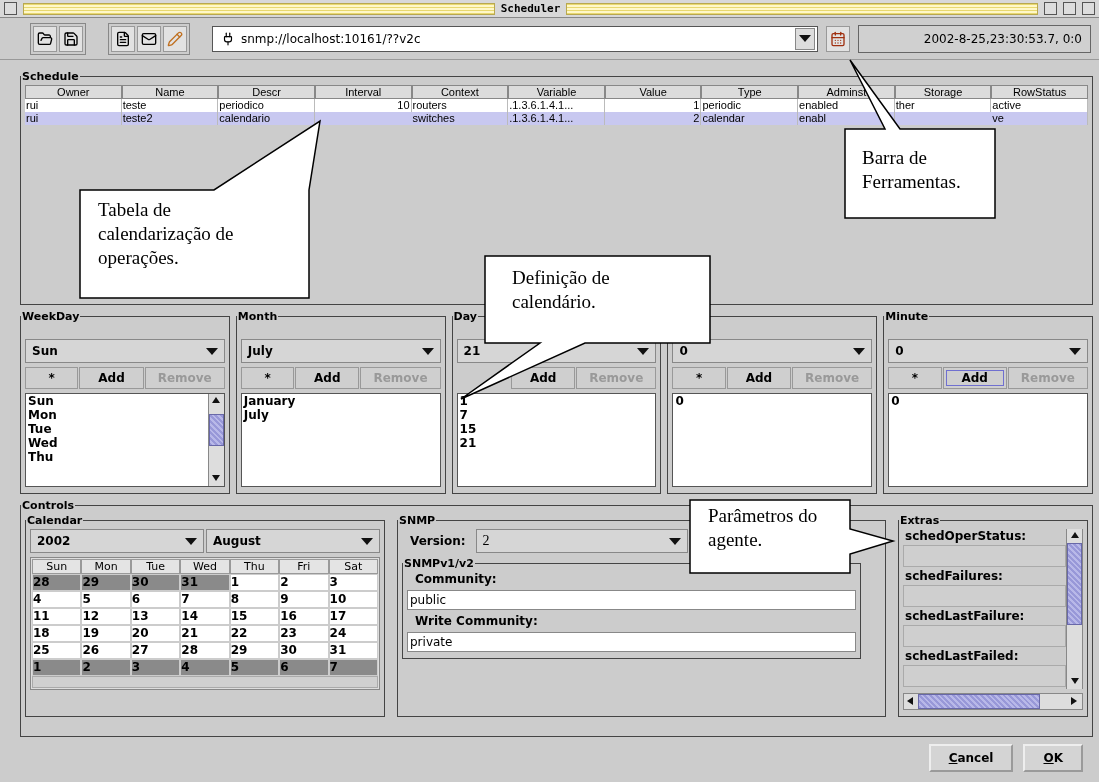 Image resolution: width=1099 pixels, height=782 pixels. What do you see at coordinates (556, 429) in the screenshot?
I see `list-item: 15` at bounding box center [556, 429].